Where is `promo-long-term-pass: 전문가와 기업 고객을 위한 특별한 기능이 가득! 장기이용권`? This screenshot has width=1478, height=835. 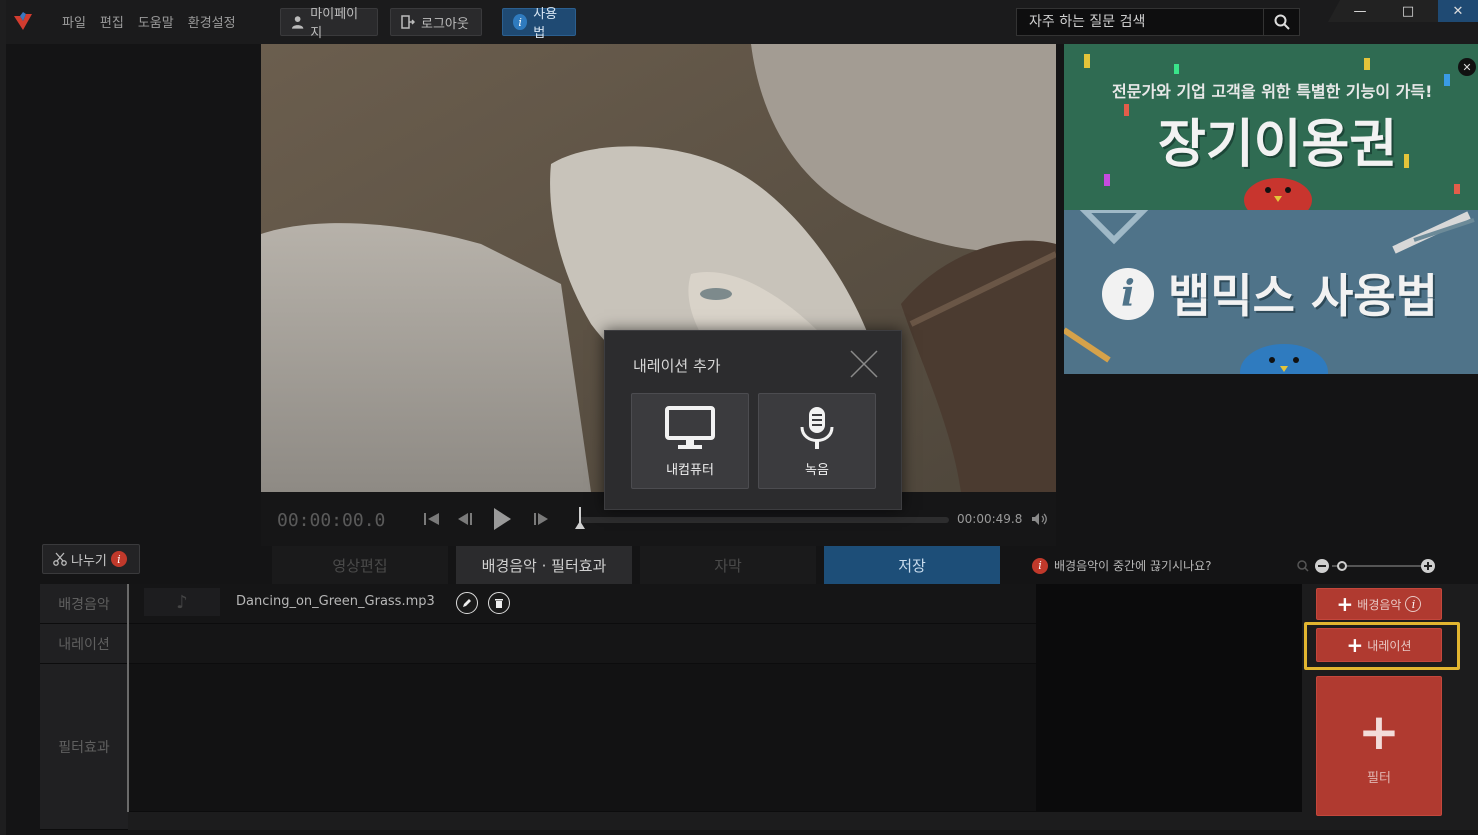
promo-long-term-pass: 전문가와 기업 고객을 위한 특별한 기능이 가득! 장기이용권 is located at coordinates (1271, 127).